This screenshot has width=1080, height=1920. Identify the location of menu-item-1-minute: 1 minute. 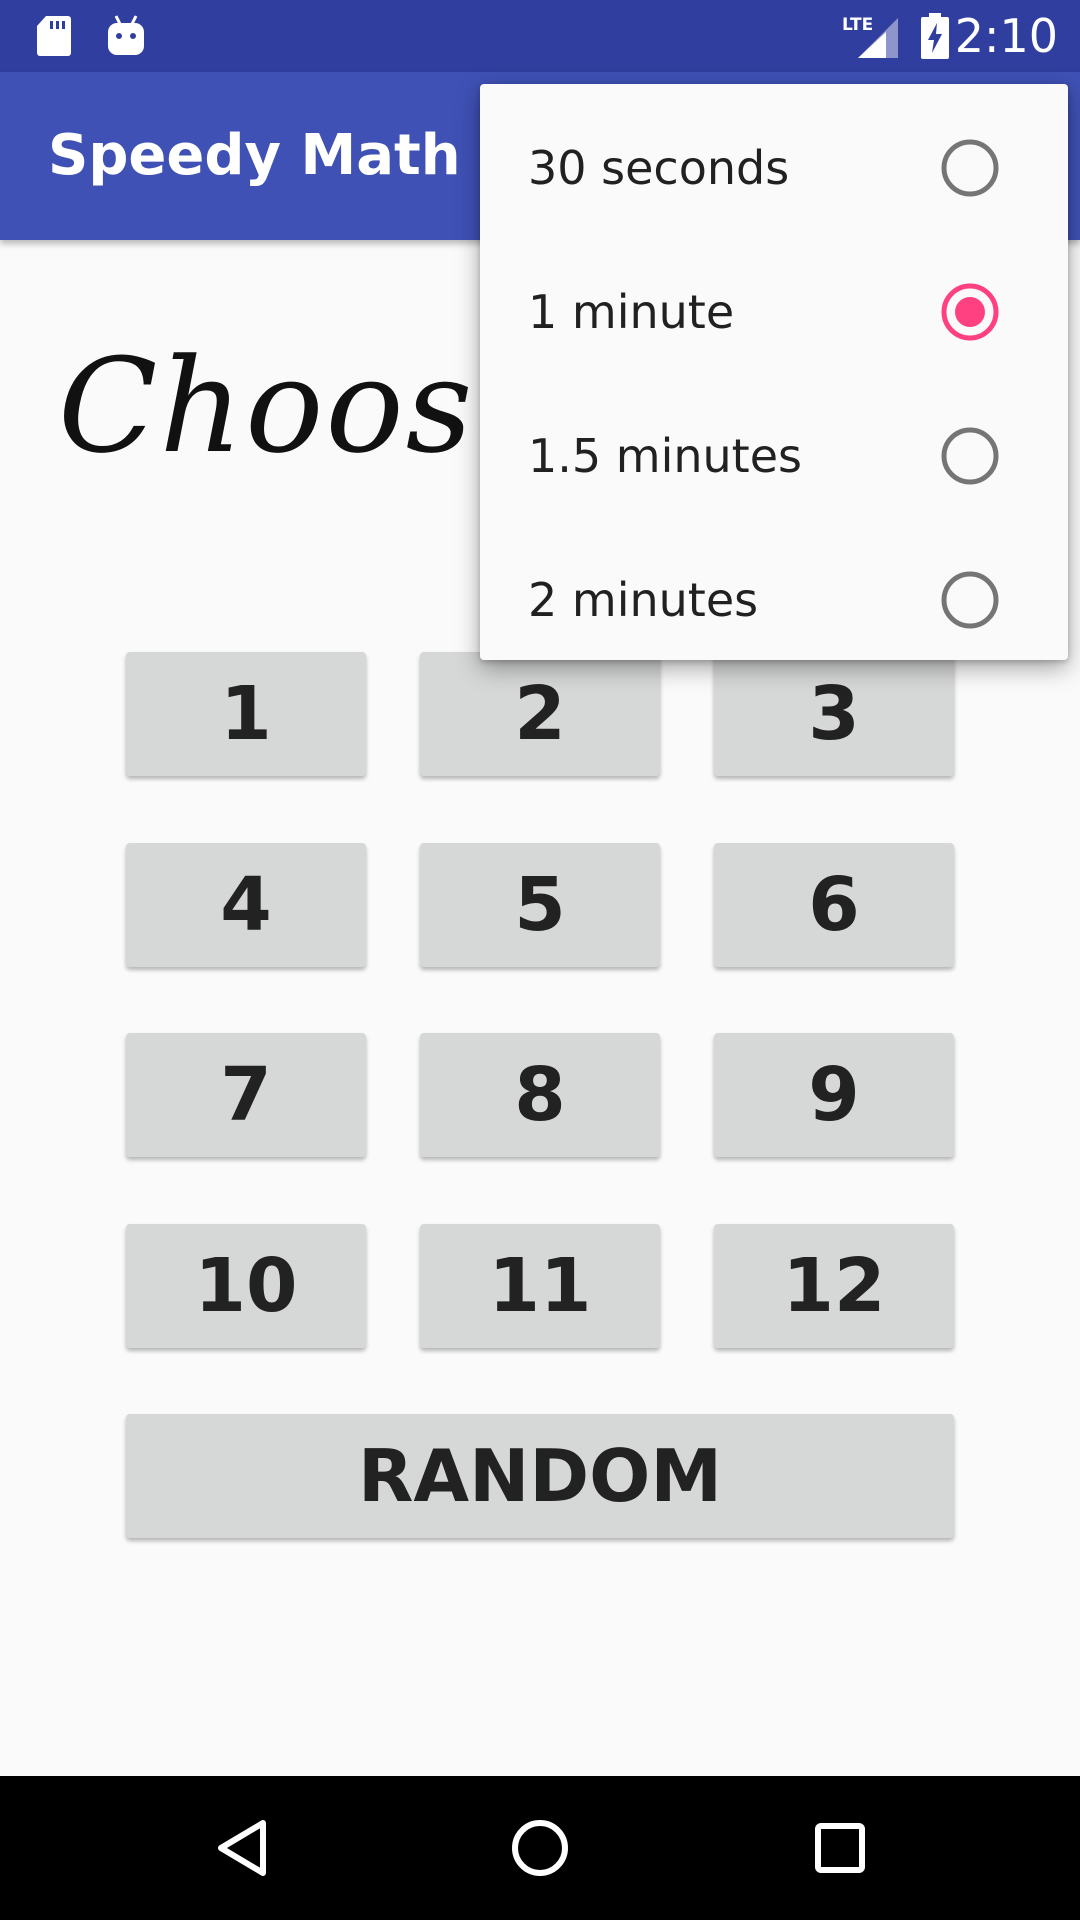
(774, 312).